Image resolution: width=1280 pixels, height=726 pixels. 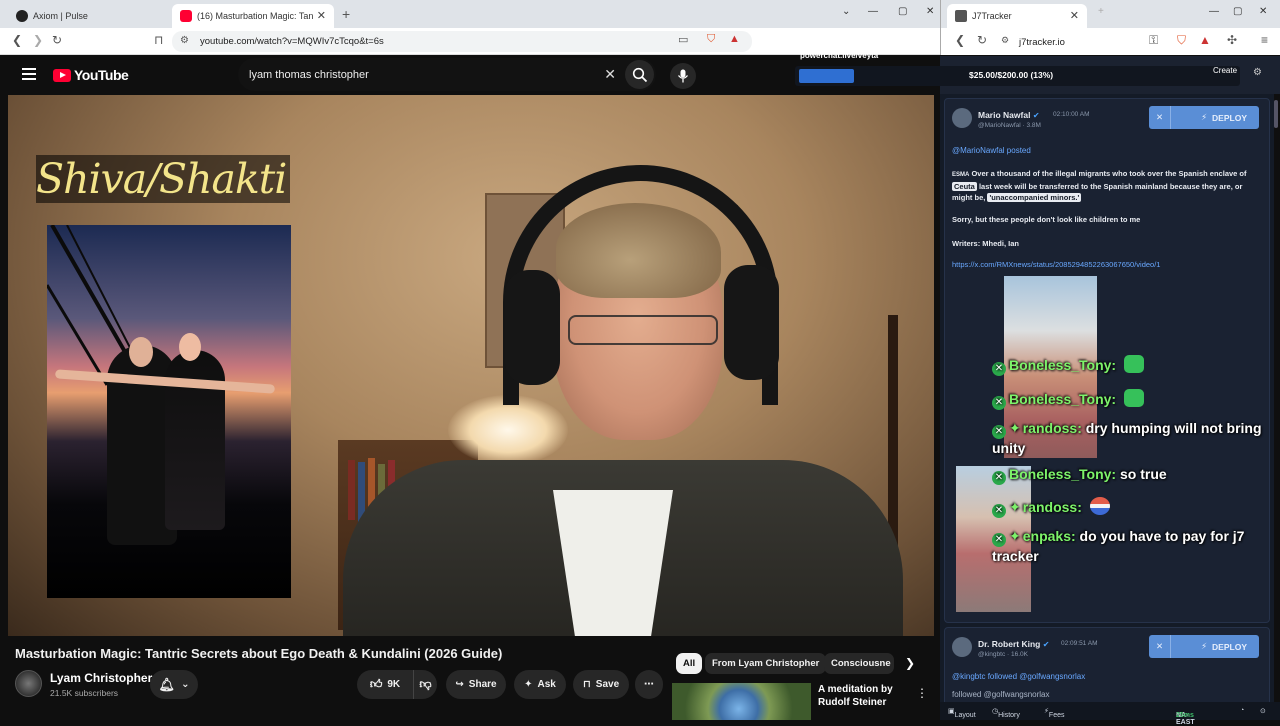 What do you see at coordinates (1013, 644) in the screenshot?
I see `author-name: Dr. Robert King ✔` at bounding box center [1013, 644].